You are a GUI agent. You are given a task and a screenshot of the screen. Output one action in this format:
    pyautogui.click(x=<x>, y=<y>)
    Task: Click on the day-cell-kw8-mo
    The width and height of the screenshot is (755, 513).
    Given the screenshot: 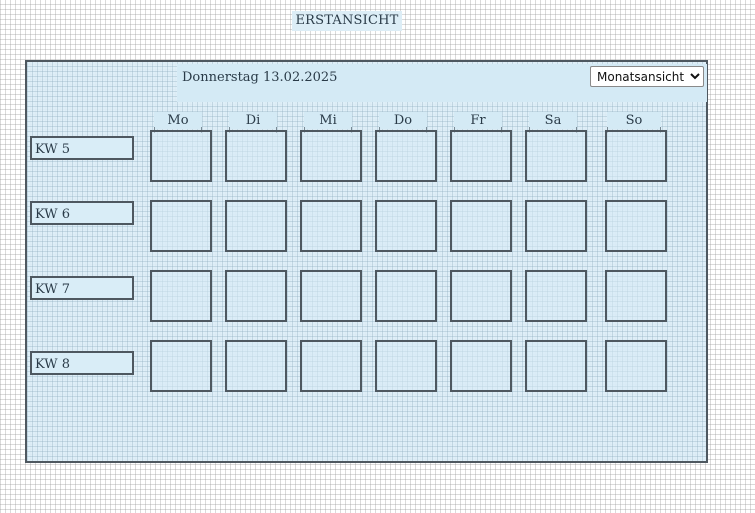 What is the action you would take?
    pyautogui.click(x=181, y=366)
    